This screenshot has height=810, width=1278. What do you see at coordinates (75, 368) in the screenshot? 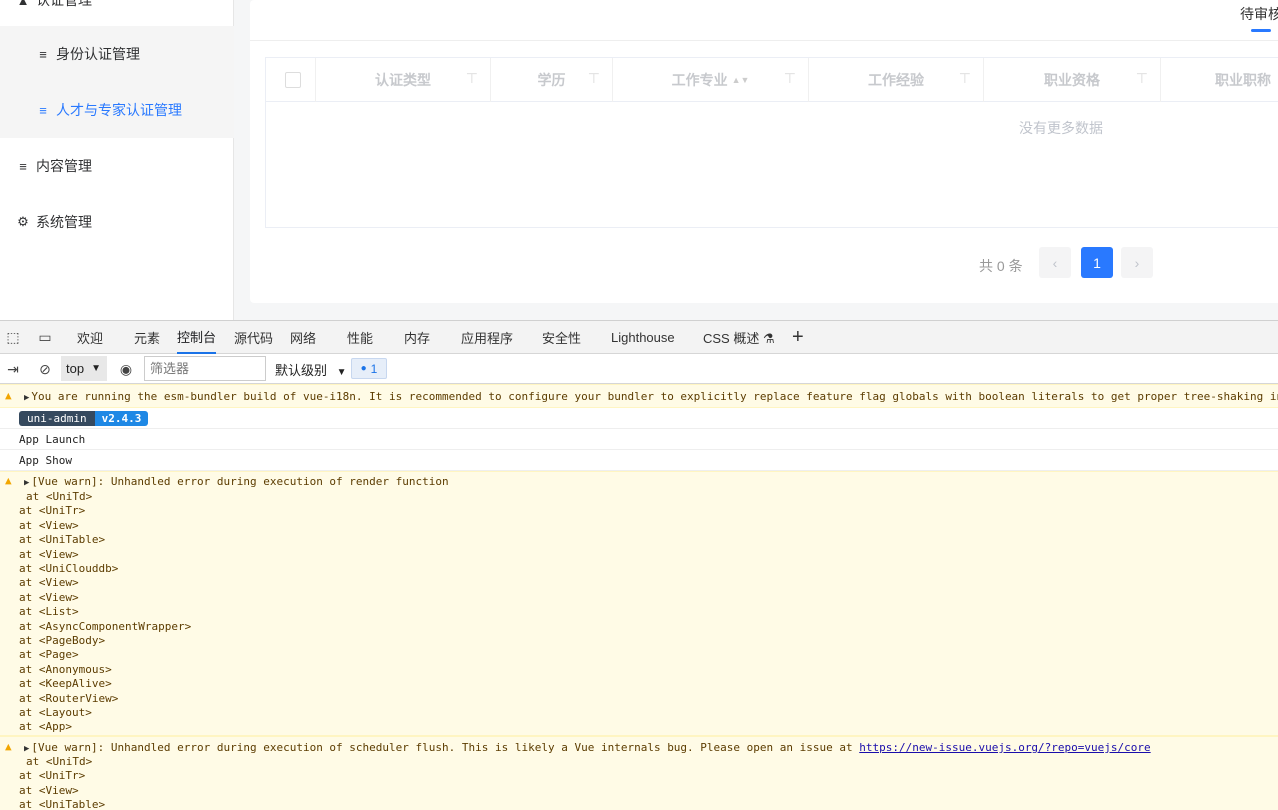
I see `context-value: top` at bounding box center [75, 368].